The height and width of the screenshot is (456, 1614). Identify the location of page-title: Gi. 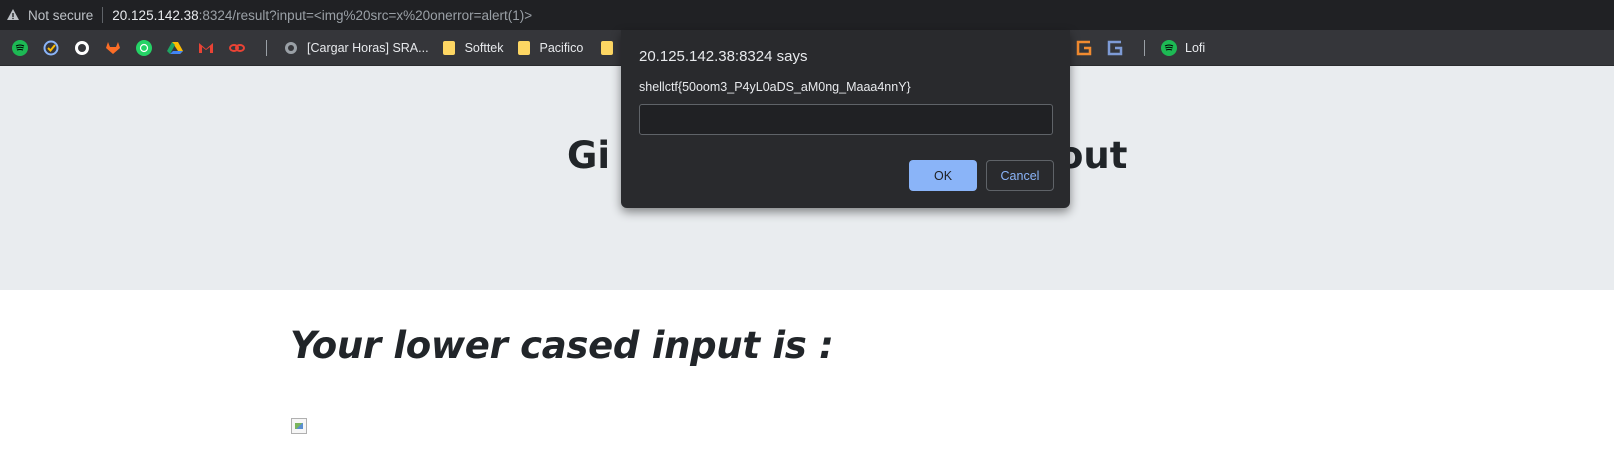
(589, 155).